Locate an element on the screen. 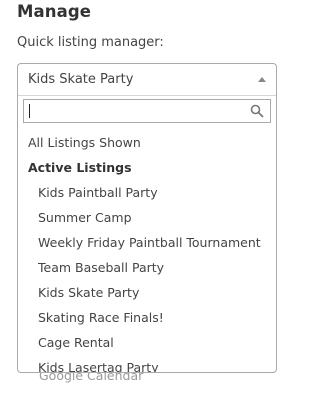 The width and height of the screenshot is (320, 396). search-input is located at coordinates (135, 111).